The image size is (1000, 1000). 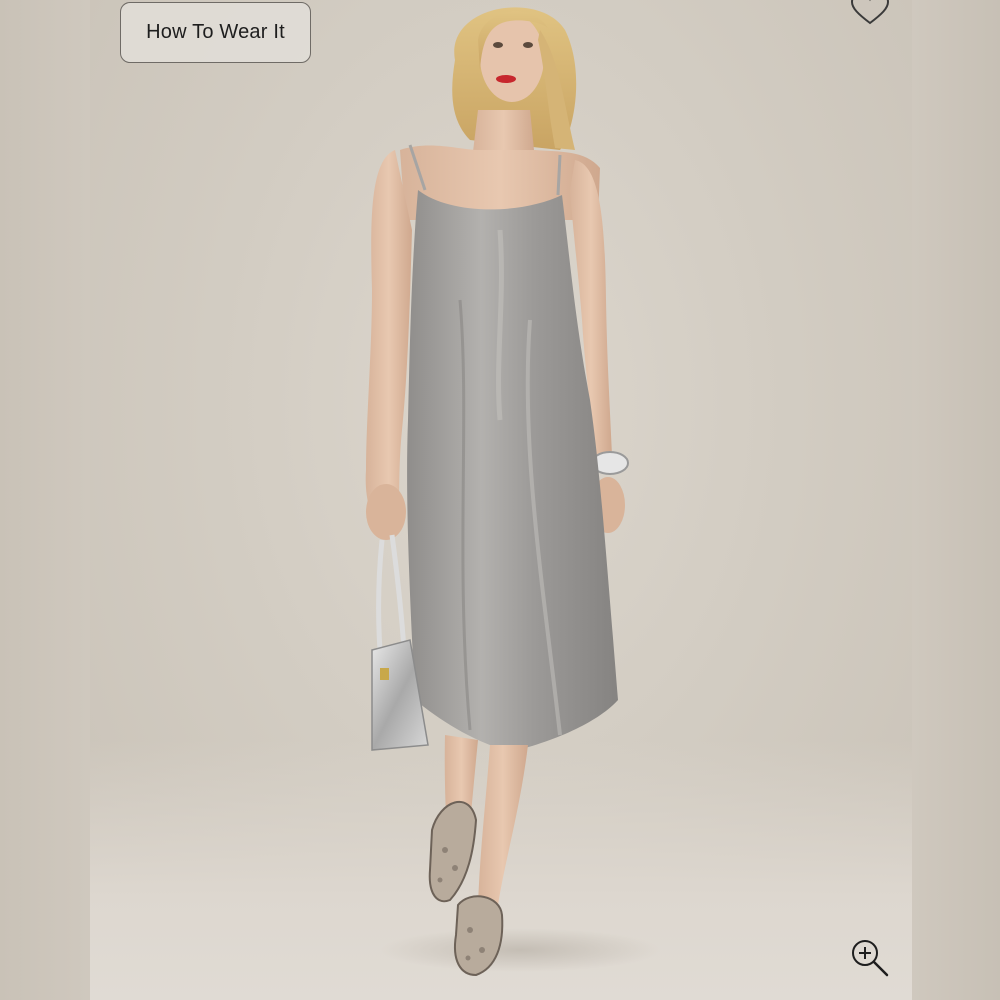 I want to click on favorite-button, so click(x=870, y=14).